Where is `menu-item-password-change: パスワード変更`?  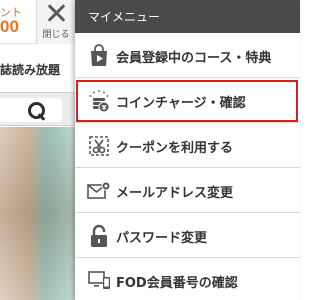 menu-item-password-change: パスワード変更 is located at coordinates (187, 235).